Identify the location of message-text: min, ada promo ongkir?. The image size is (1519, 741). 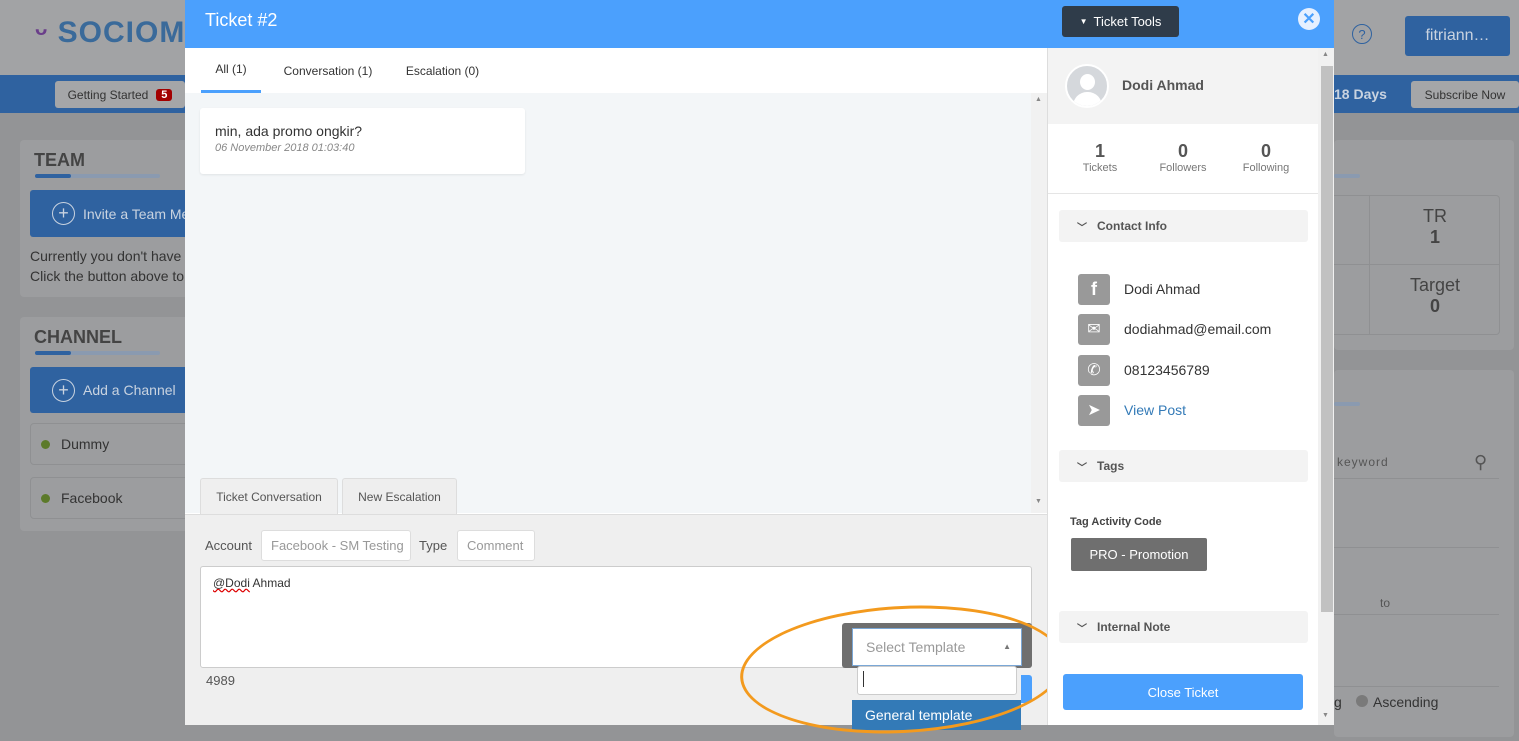
(289, 131).